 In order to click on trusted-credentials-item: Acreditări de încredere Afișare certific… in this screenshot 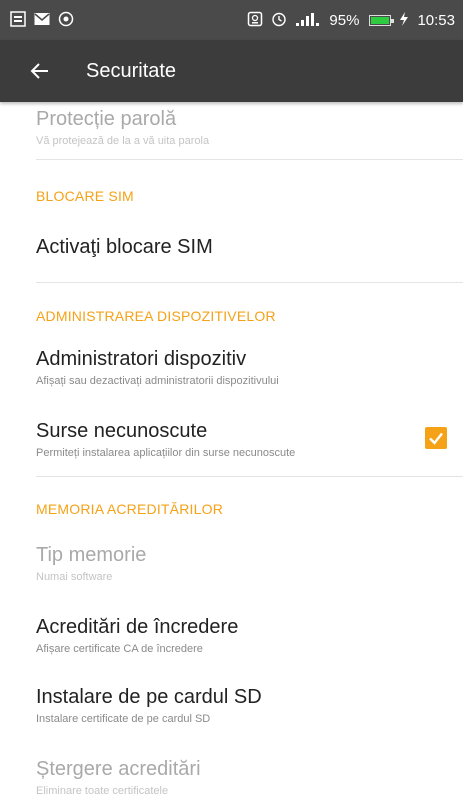, I will do `click(249, 635)`.